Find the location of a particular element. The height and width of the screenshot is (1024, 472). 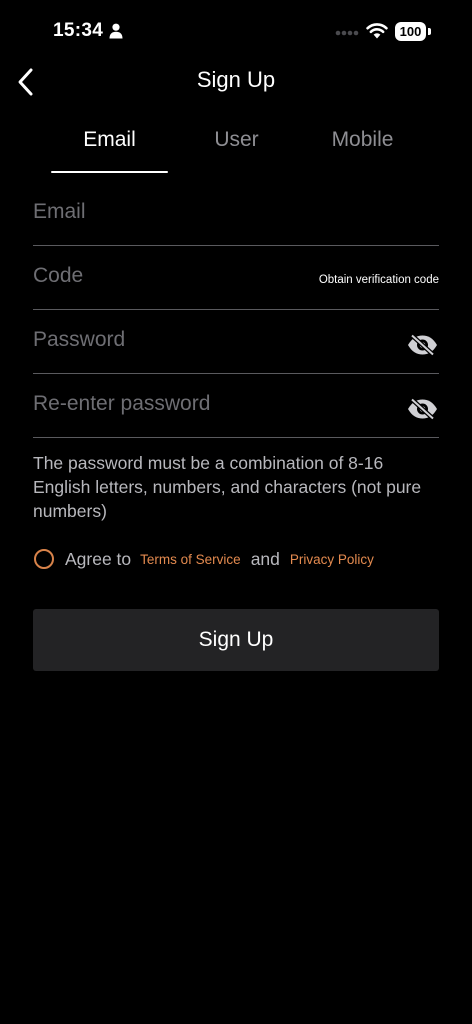

email-input is located at coordinates (198, 212).